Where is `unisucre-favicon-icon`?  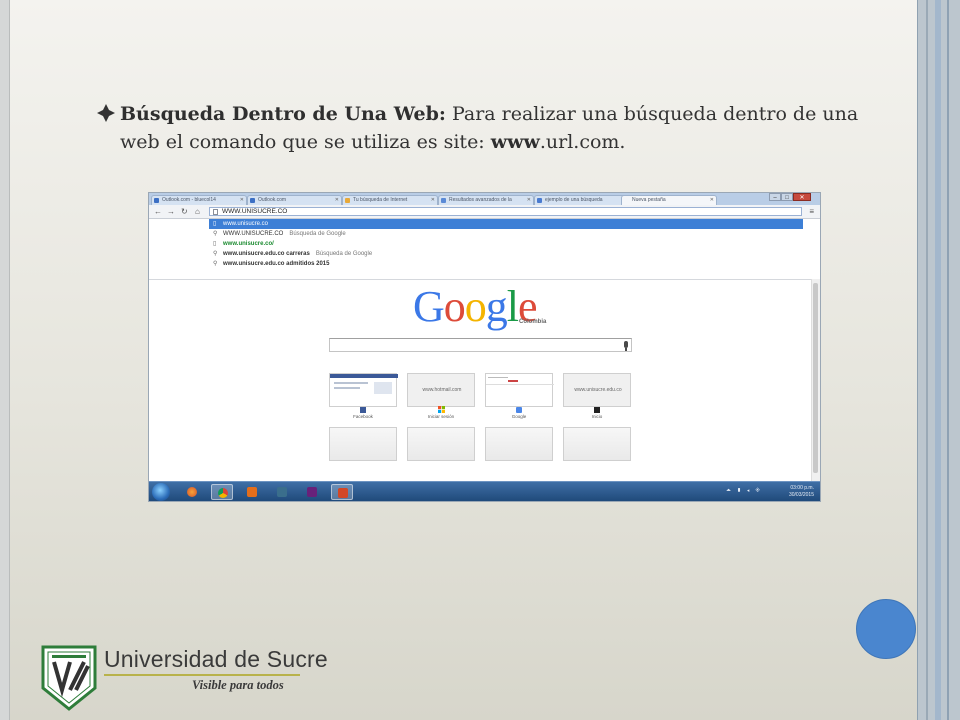
unisucre-favicon-icon is located at coordinates (597, 410).